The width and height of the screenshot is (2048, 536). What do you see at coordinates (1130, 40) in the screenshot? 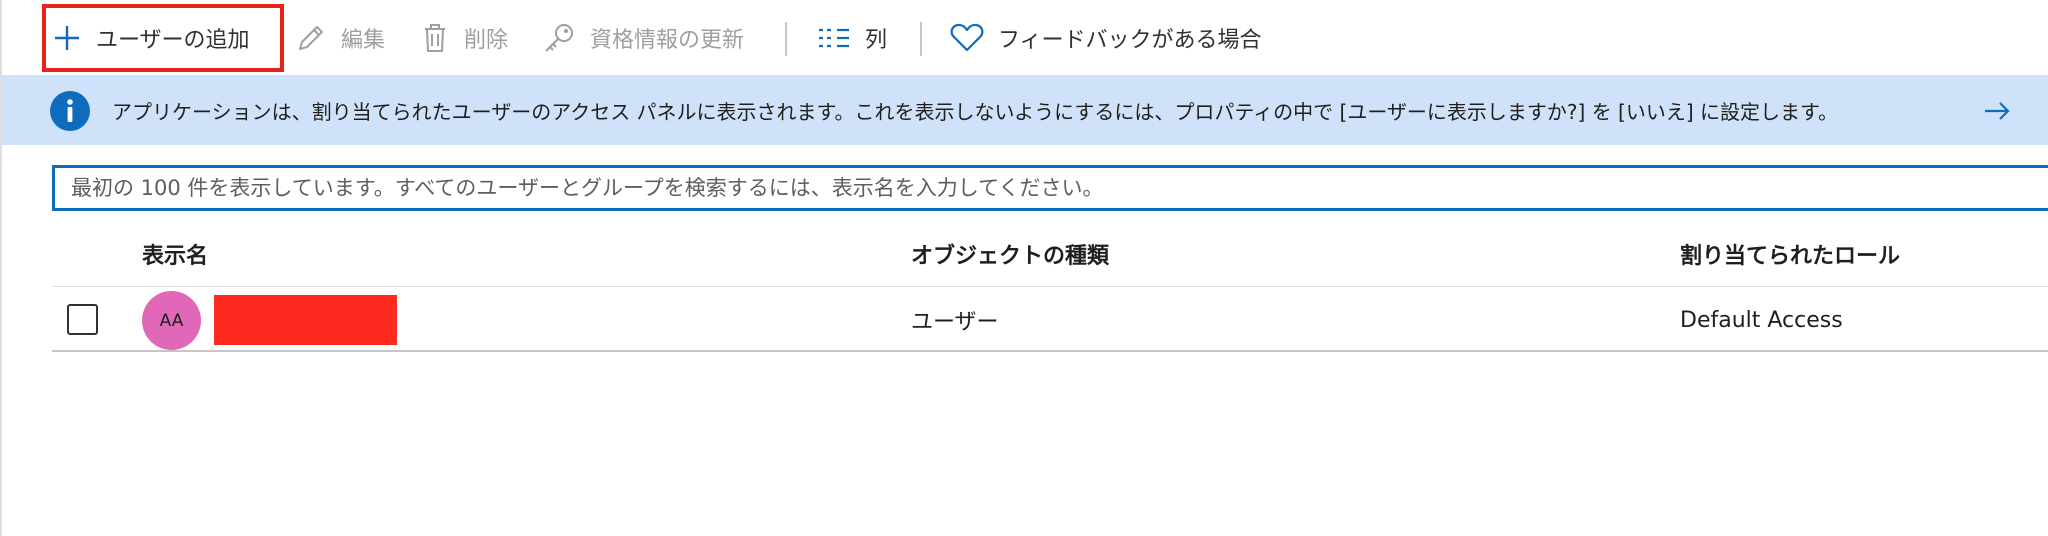
I see `feedback-label: フィードバックがある場合` at bounding box center [1130, 40].